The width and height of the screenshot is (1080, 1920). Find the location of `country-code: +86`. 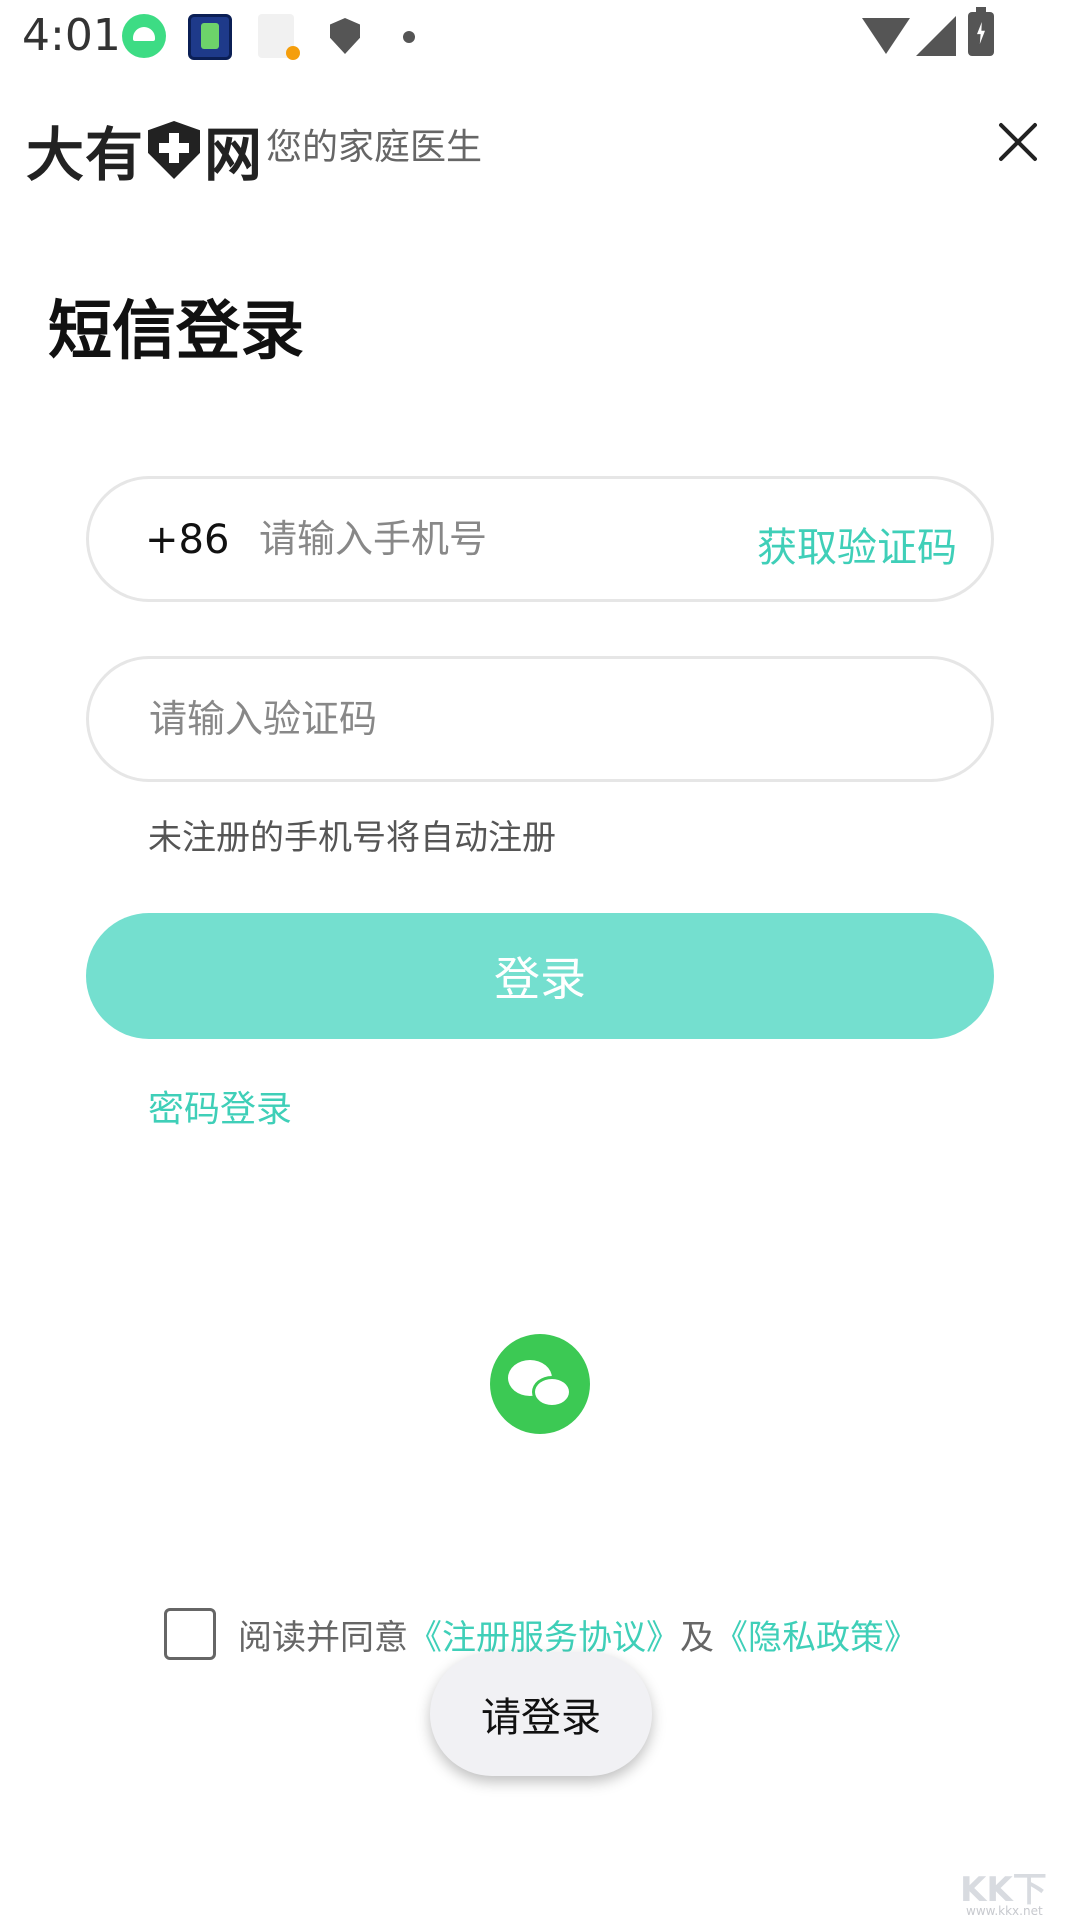

country-code: +86 is located at coordinates (187, 540).